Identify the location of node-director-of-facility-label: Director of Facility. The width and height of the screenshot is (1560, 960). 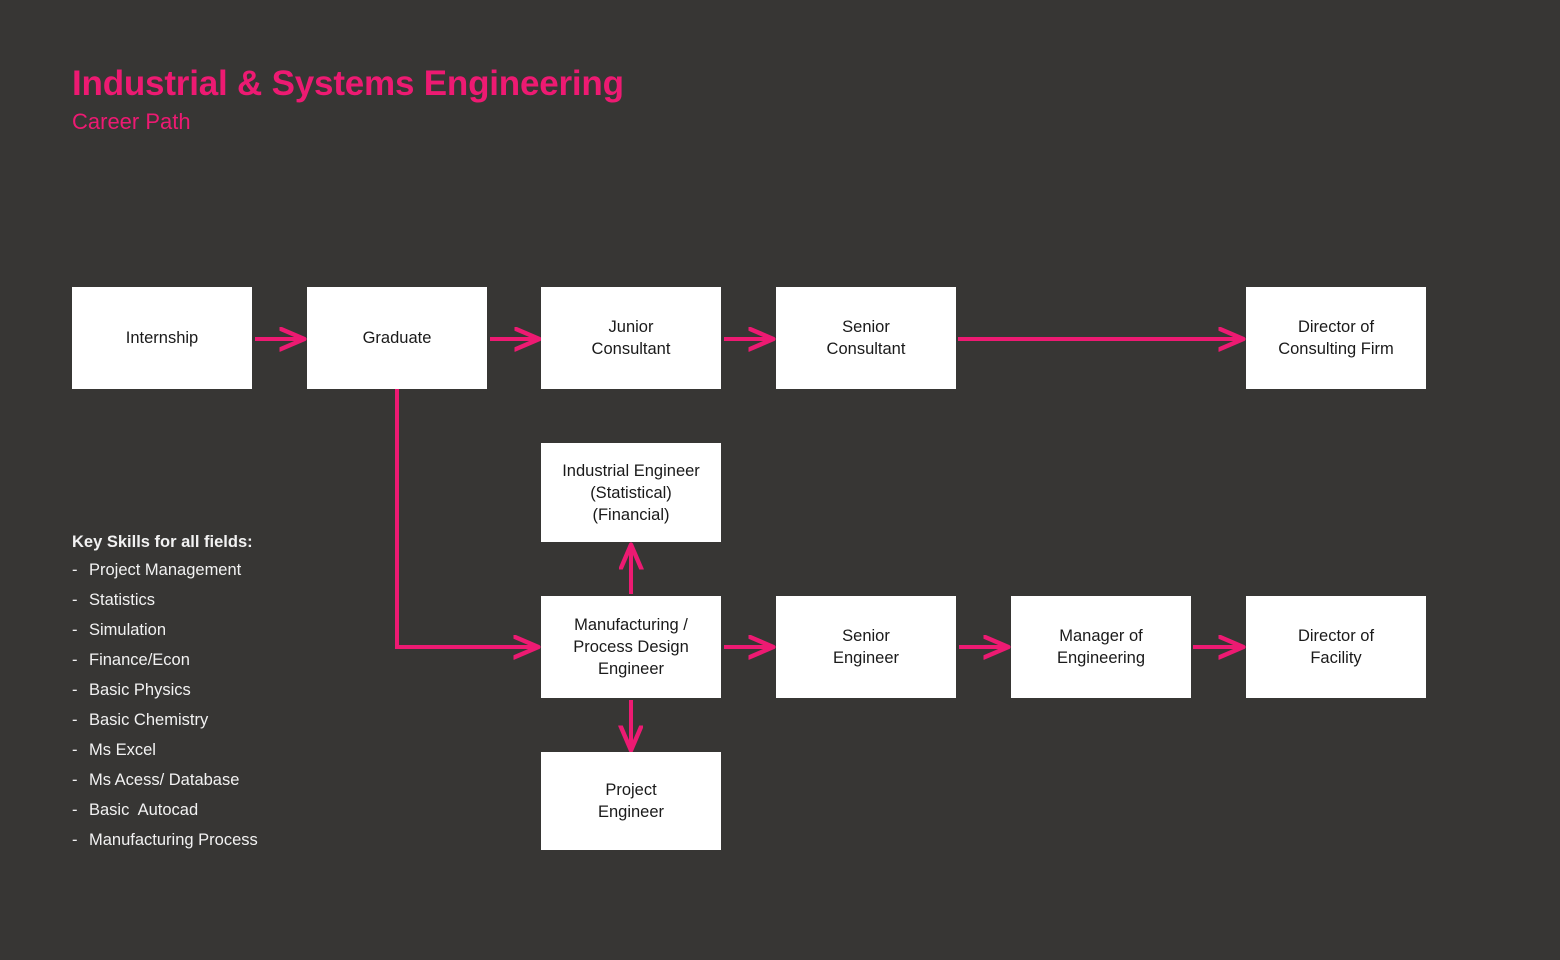
(1336, 647).